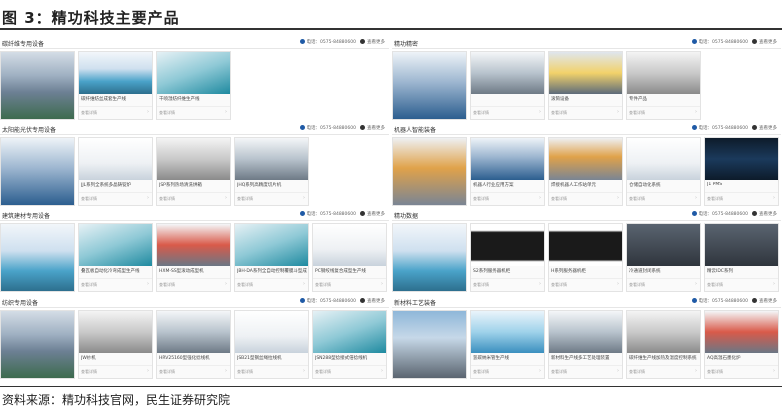  I want to click on product-tile: JSB21型钢丝绳拉线机 查看详情 ›, so click(271, 344).